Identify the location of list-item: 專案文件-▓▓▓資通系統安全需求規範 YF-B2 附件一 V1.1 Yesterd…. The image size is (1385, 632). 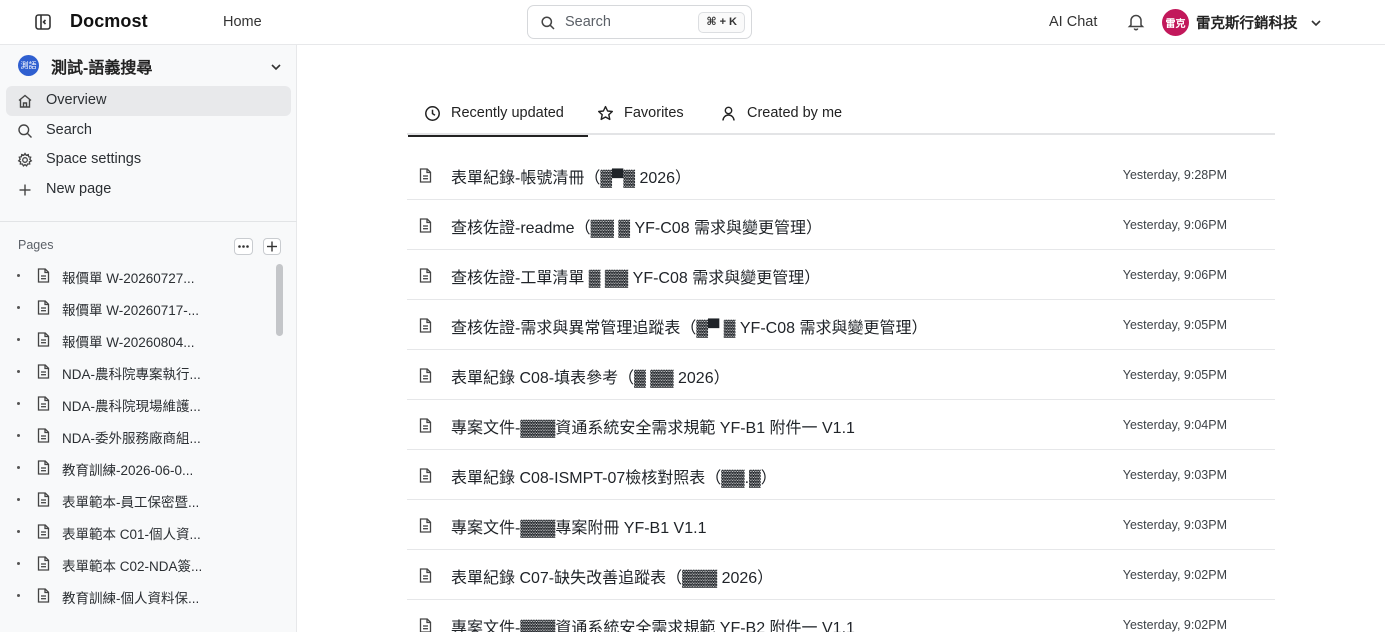
(841, 616).